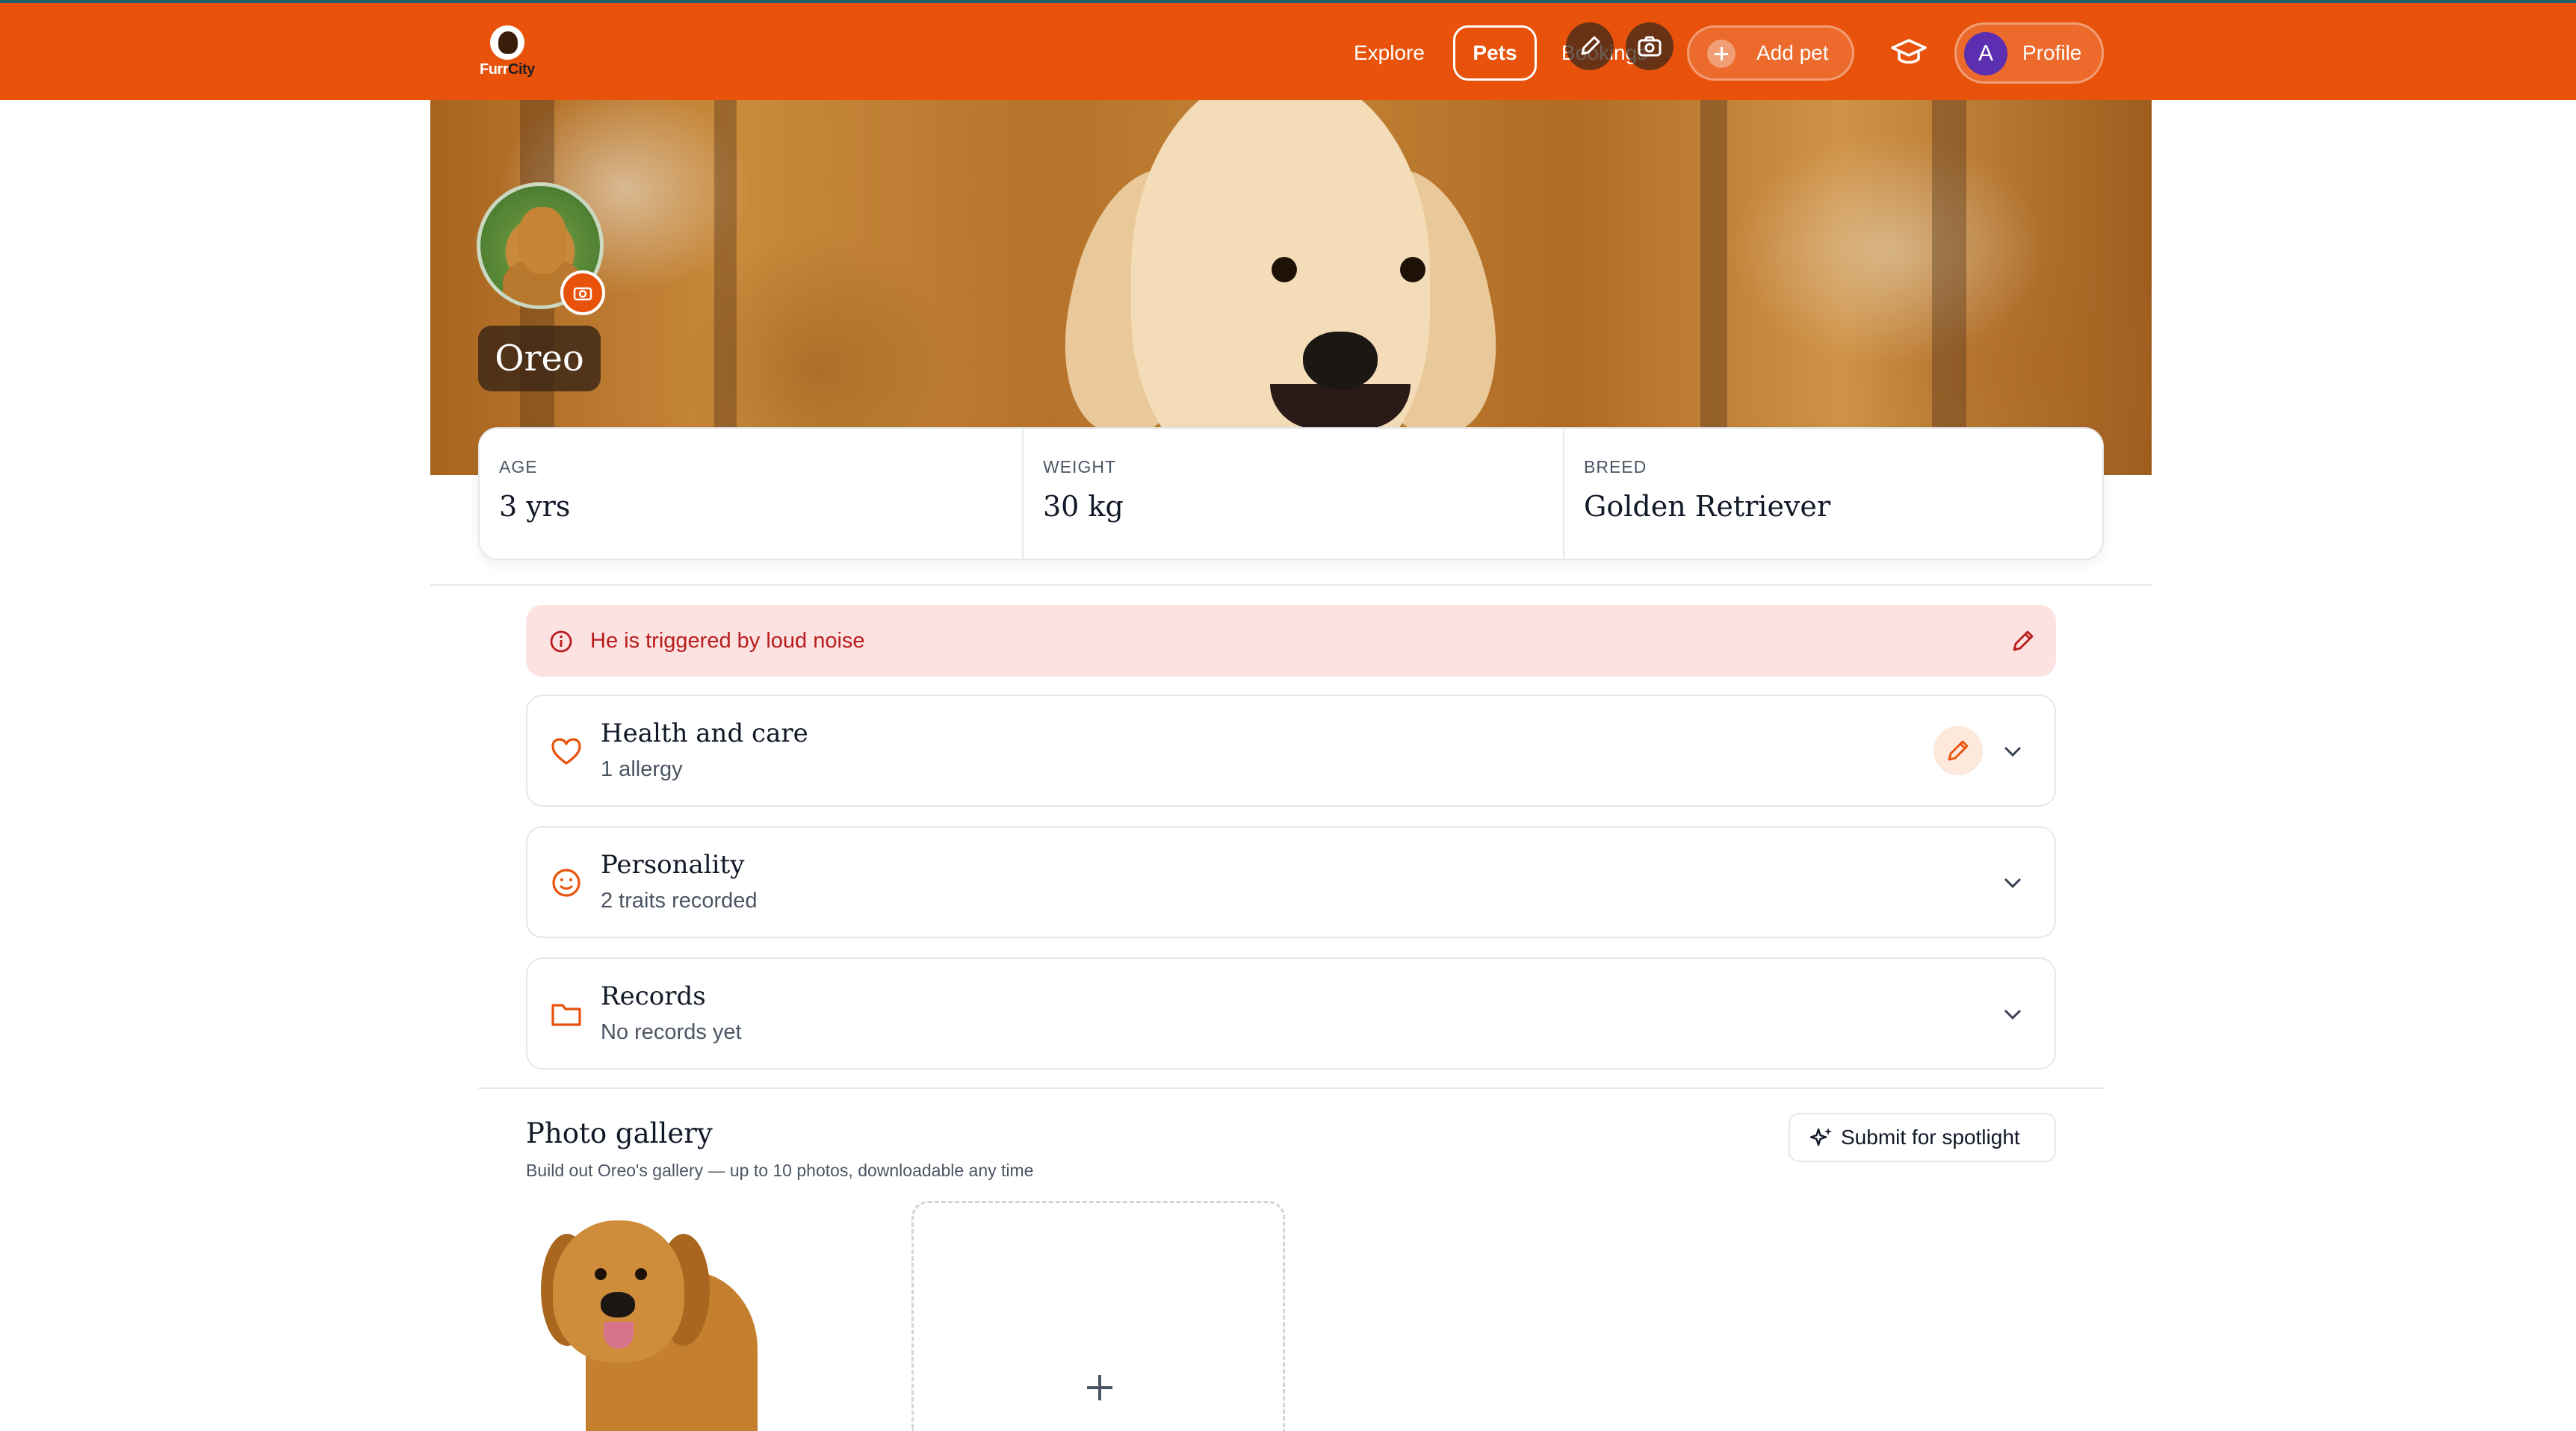 This screenshot has width=2576, height=1431. What do you see at coordinates (539, 358) in the screenshot?
I see `pet-name: Oreo` at bounding box center [539, 358].